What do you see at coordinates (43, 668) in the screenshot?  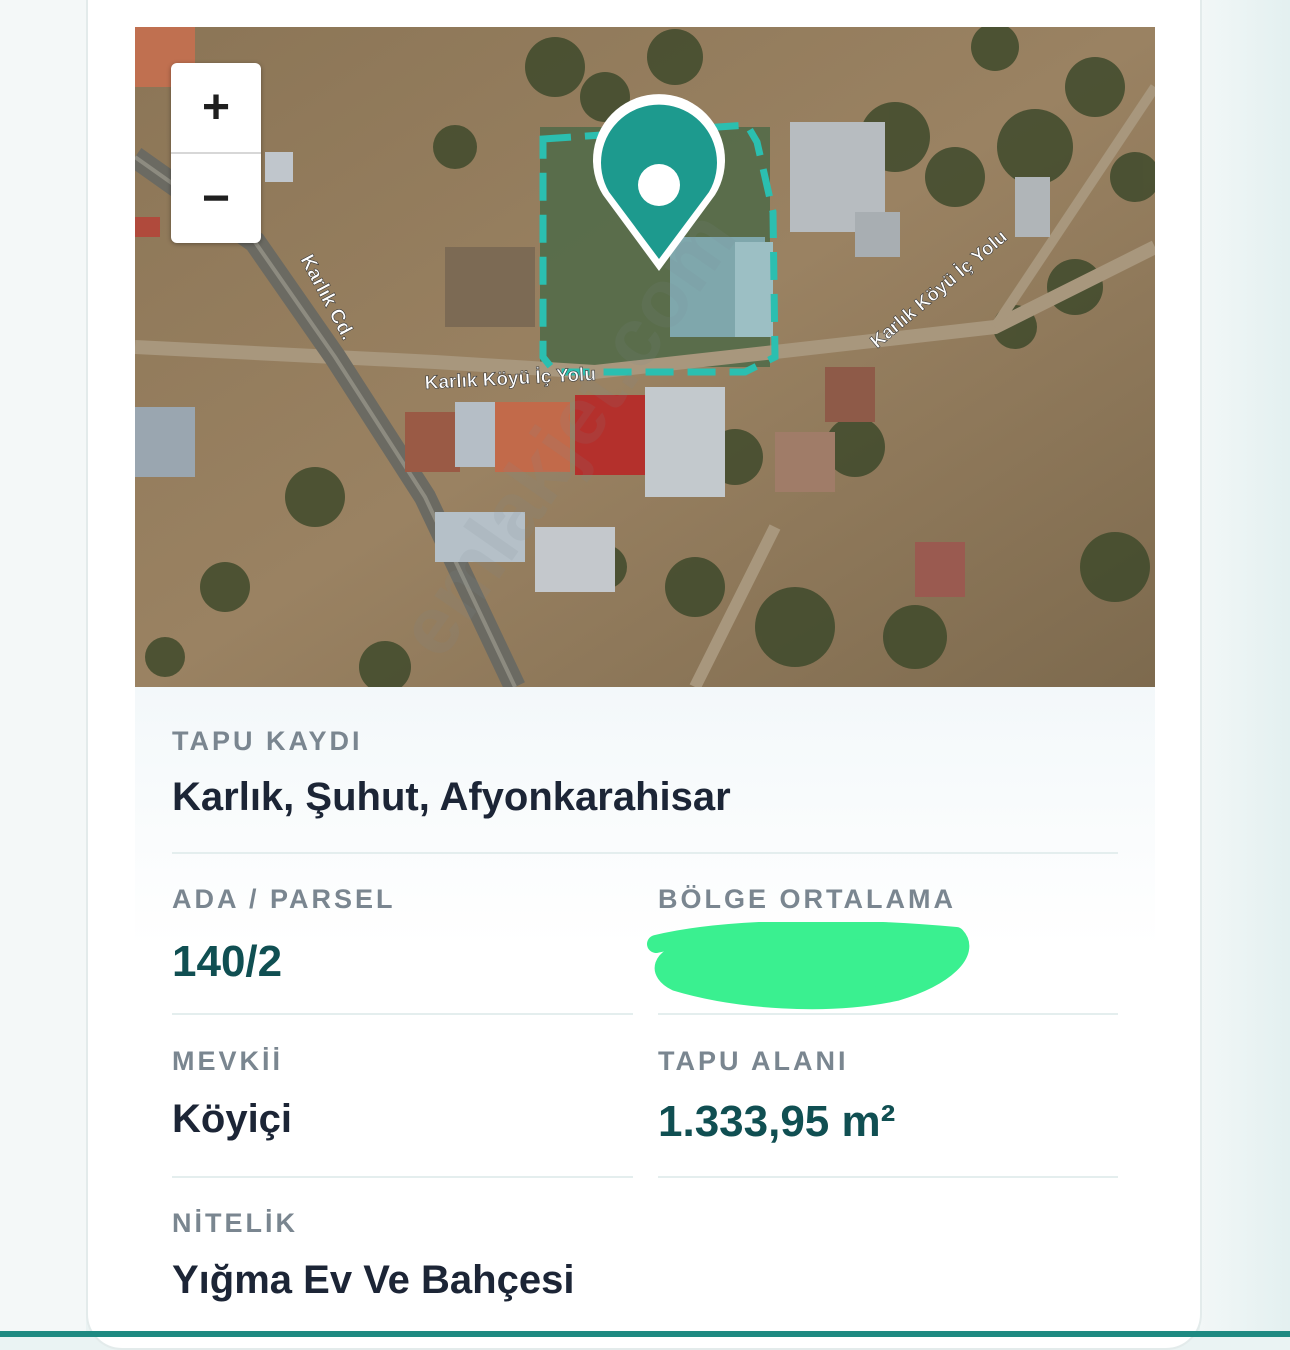 I see `background-left` at bounding box center [43, 668].